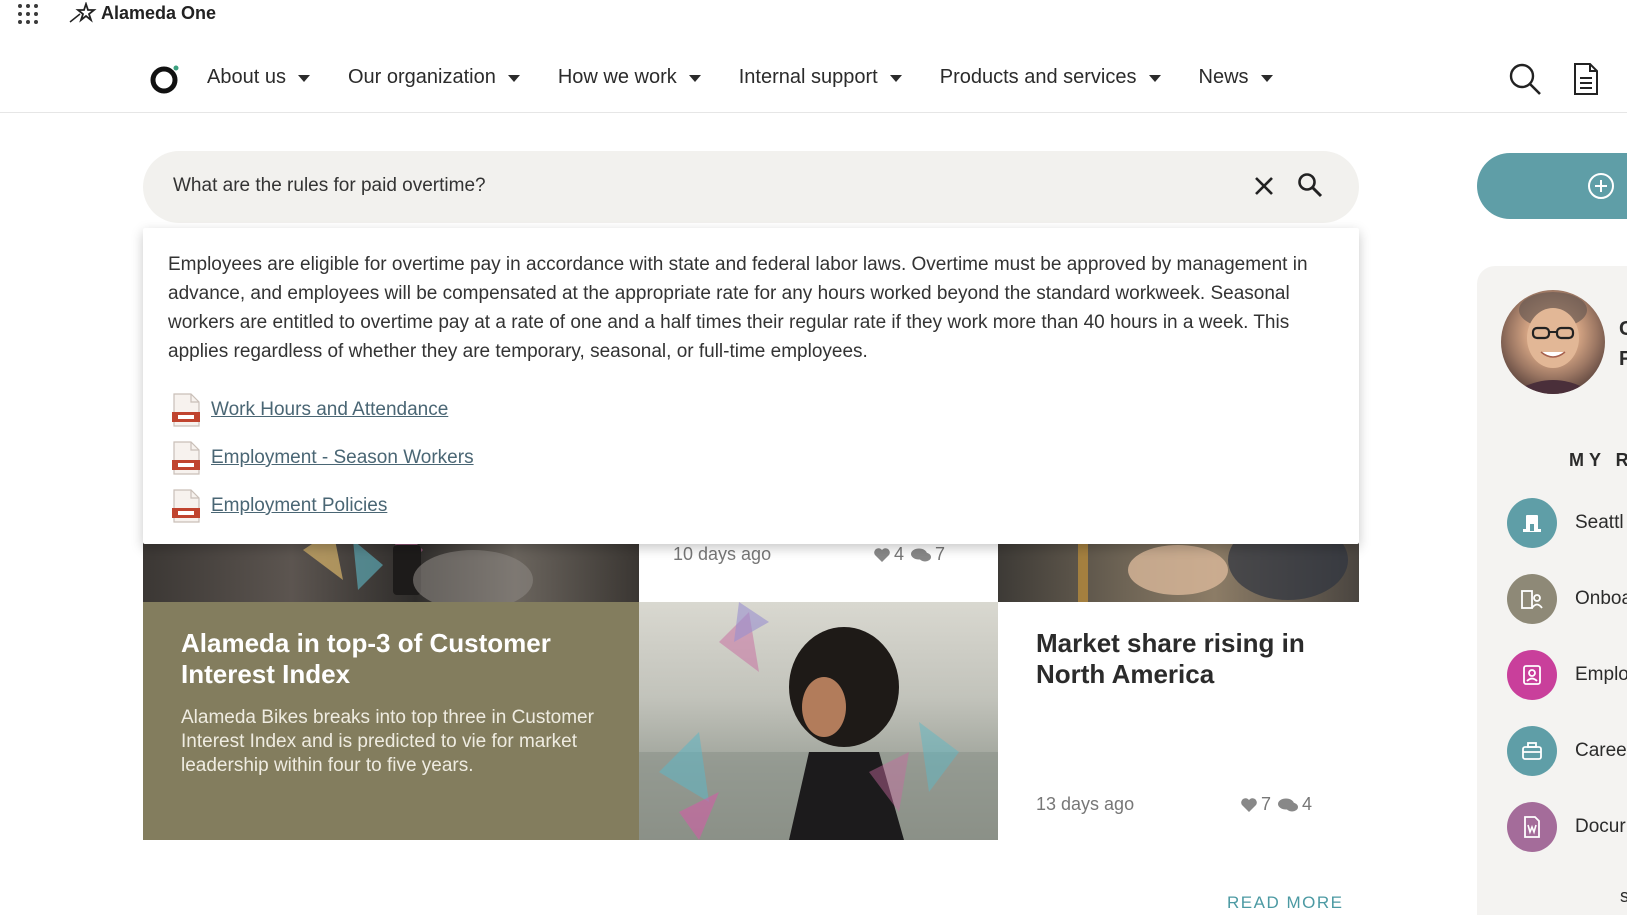 This screenshot has height=915, width=1627. Describe the element at coordinates (1601, 186) in the screenshot. I see `plus-circle-icon` at that location.